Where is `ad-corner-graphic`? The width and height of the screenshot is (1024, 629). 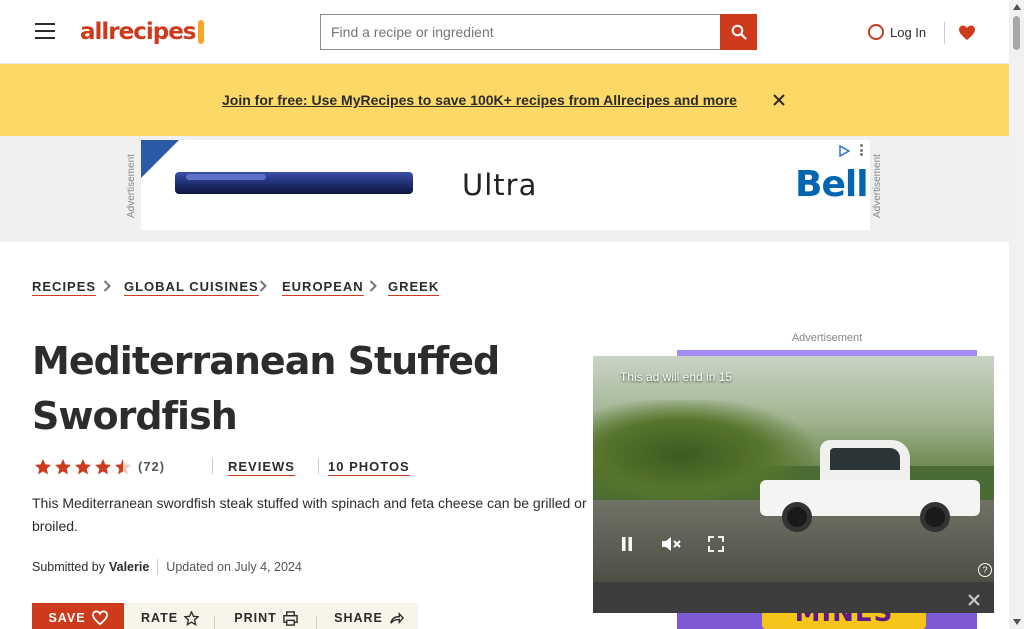 ad-corner-graphic is located at coordinates (160, 159).